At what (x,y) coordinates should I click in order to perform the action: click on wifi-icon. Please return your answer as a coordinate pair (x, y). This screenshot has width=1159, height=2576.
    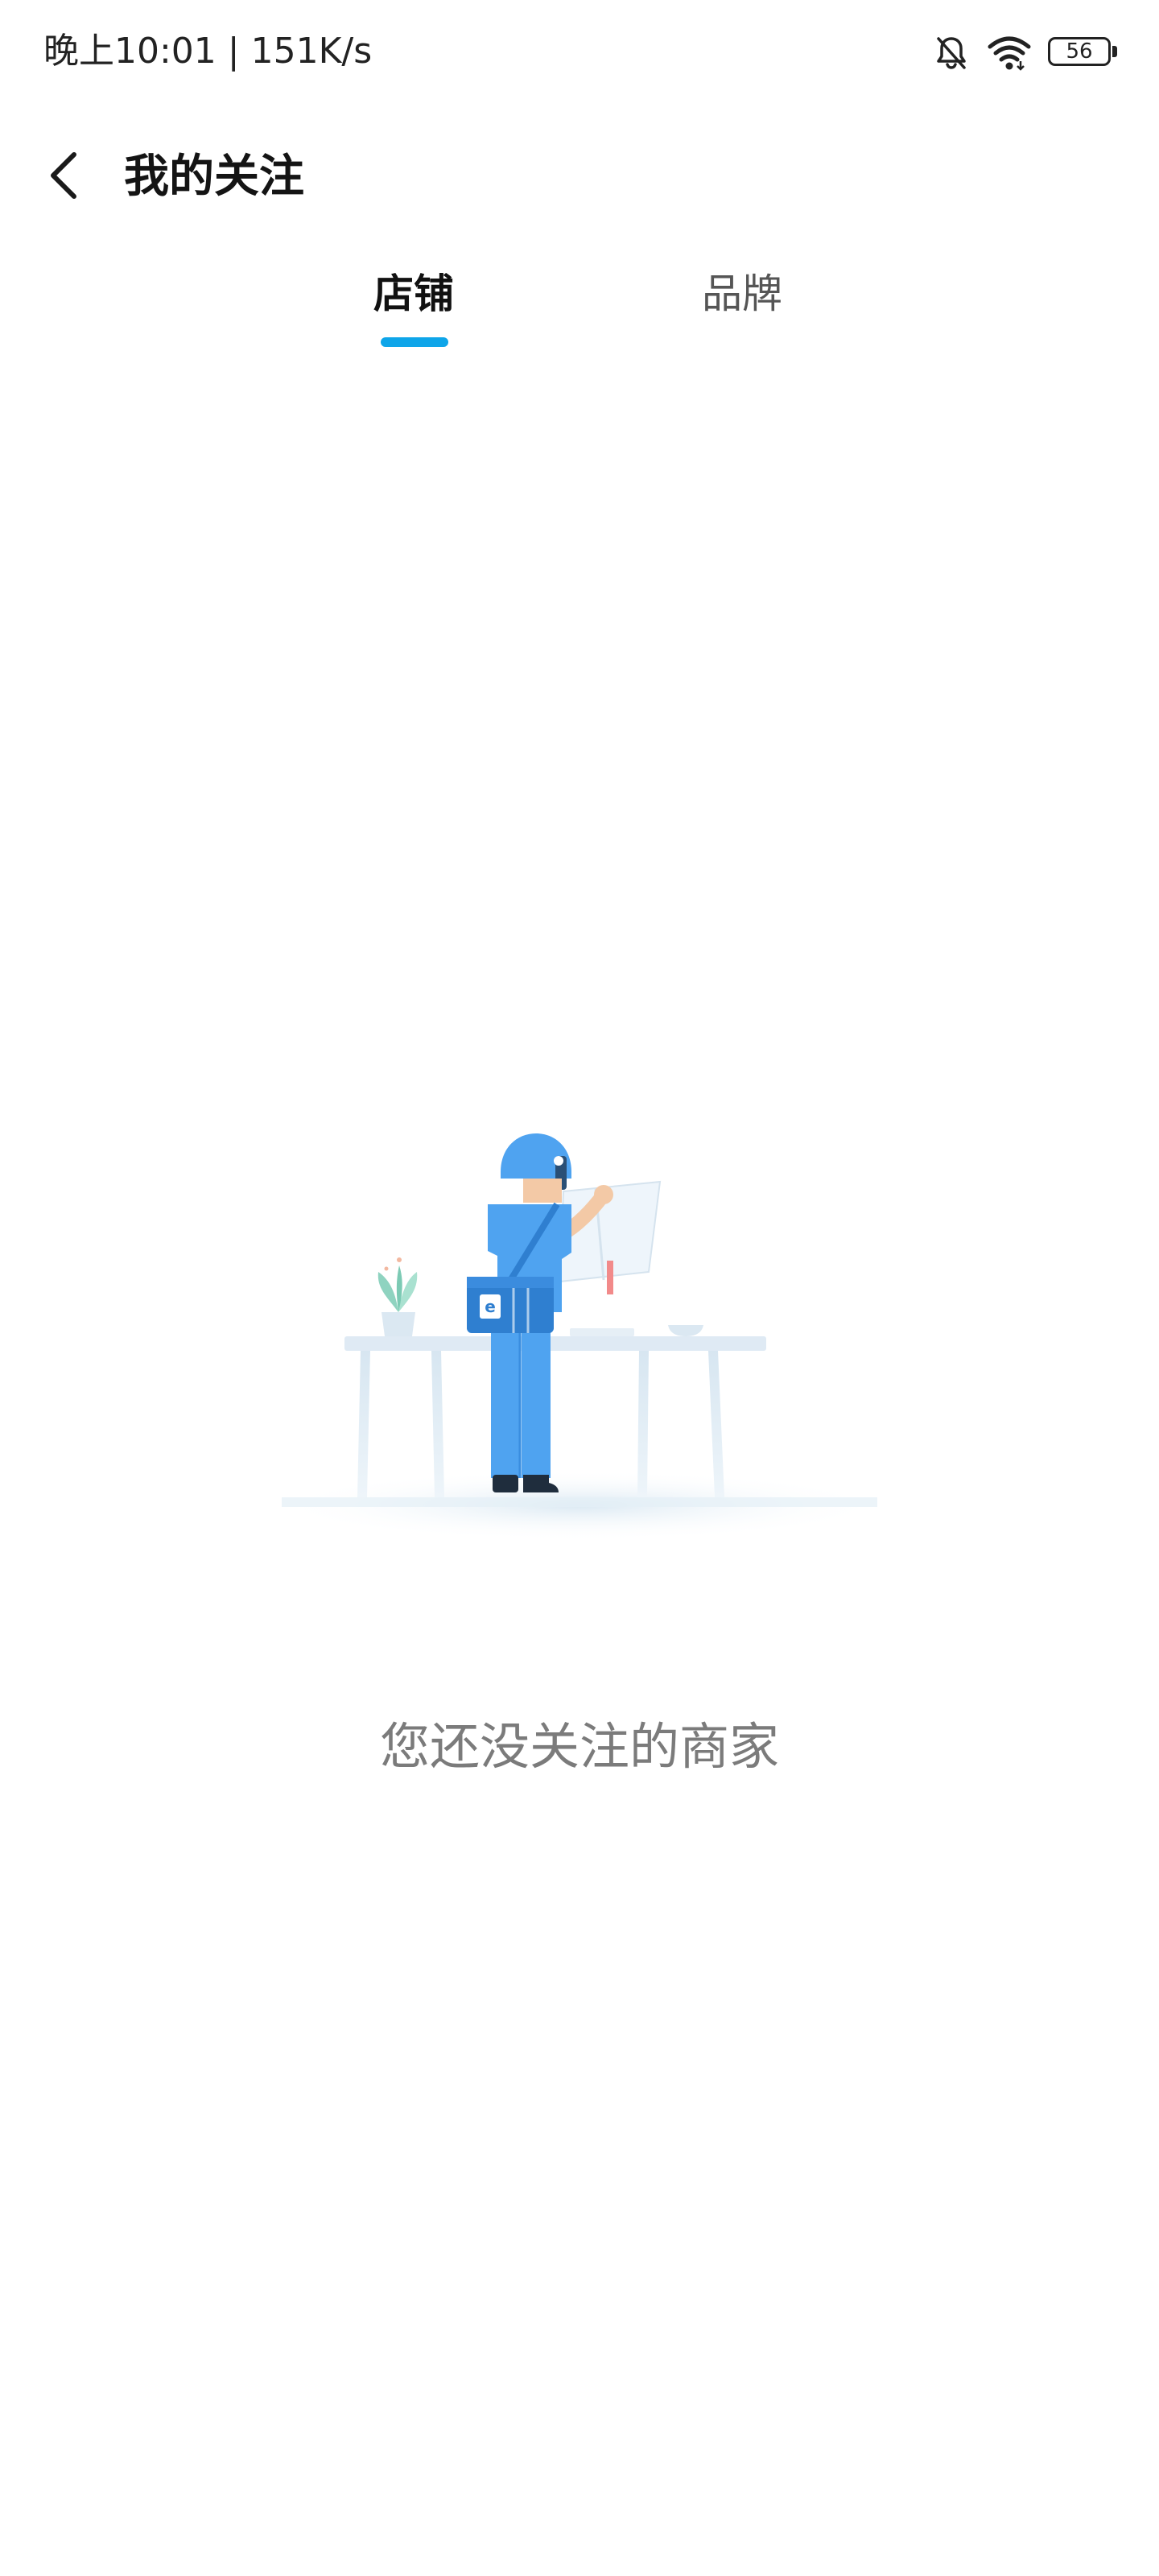
    Looking at the image, I should click on (1009, 53).